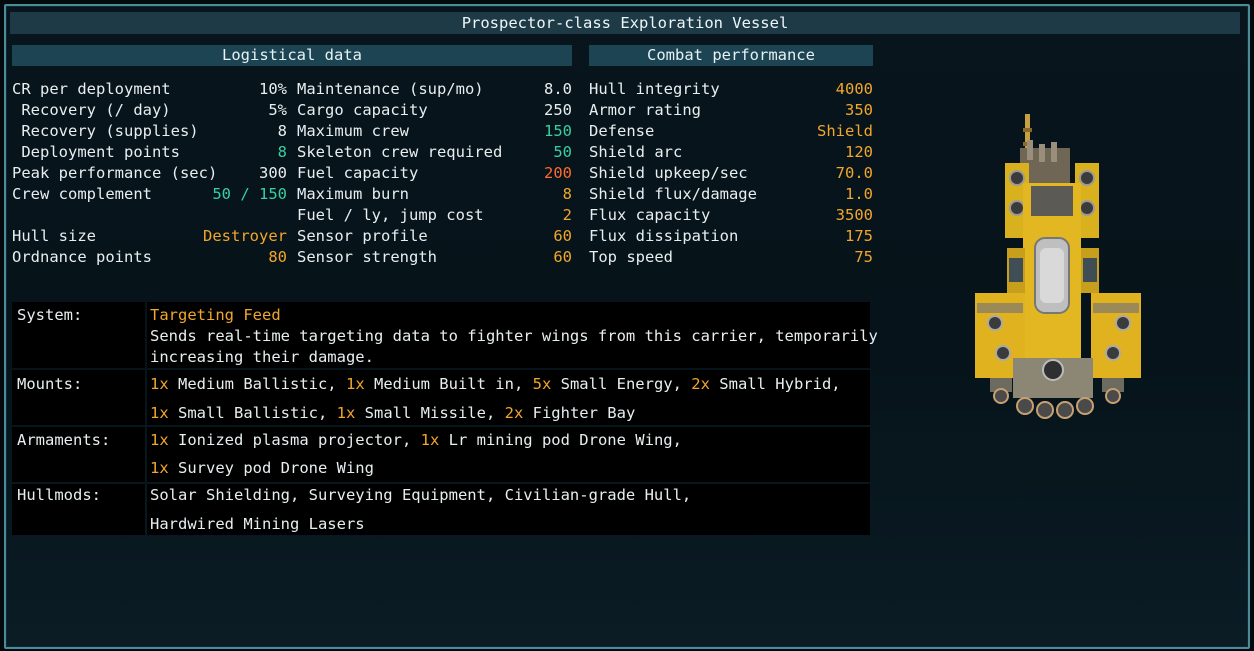 This screenshot has height=651, width=1254. What do you see at coordinates (215, 315) in the screenshot?
I see `system-name: Targeting Feed` at bounding box center [215, 315].